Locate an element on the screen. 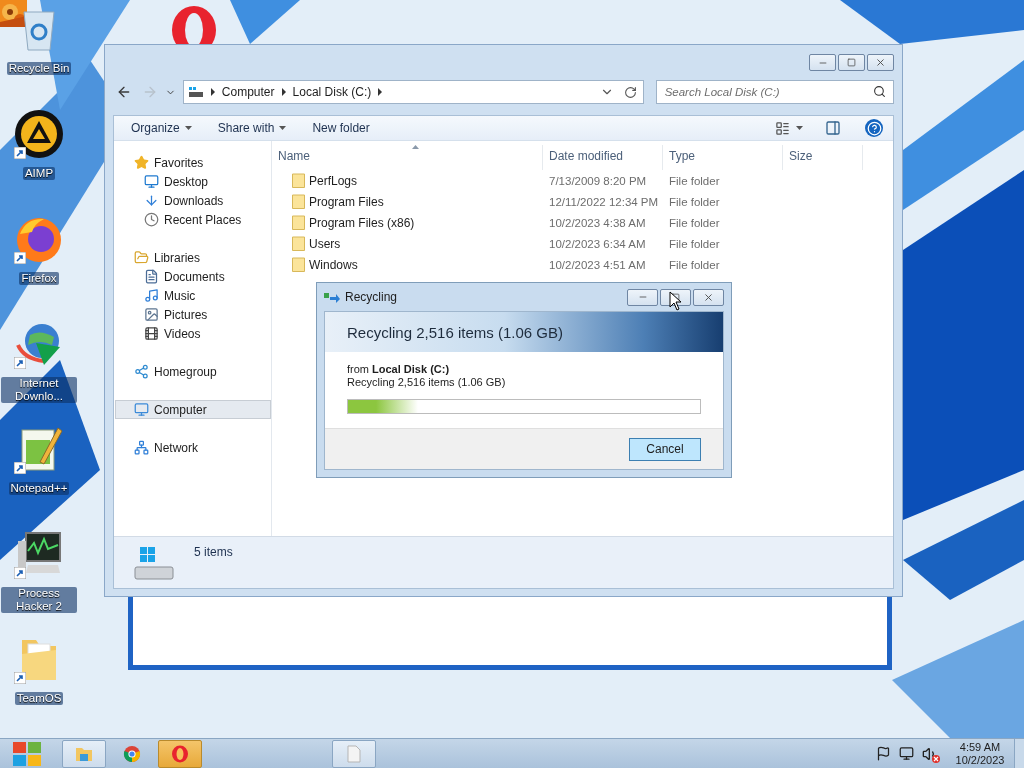  column-header: Date modified is located at coordinates (603, 157).